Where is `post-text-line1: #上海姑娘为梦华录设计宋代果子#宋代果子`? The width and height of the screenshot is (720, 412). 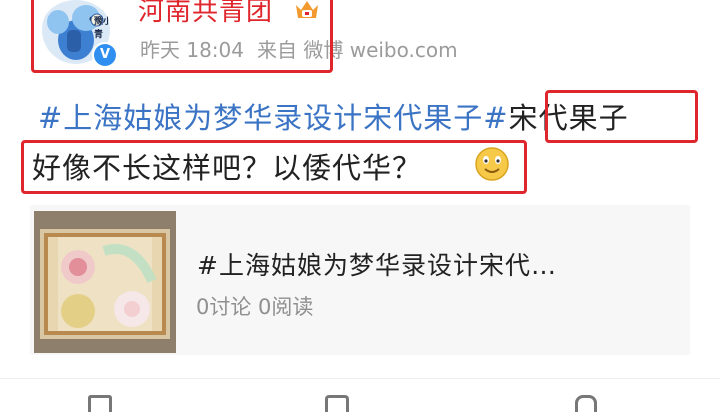 post-text-line1: #上海姑娘为梦华录设计宋代果子#宋代果子 is located at coordinates (333, 116).